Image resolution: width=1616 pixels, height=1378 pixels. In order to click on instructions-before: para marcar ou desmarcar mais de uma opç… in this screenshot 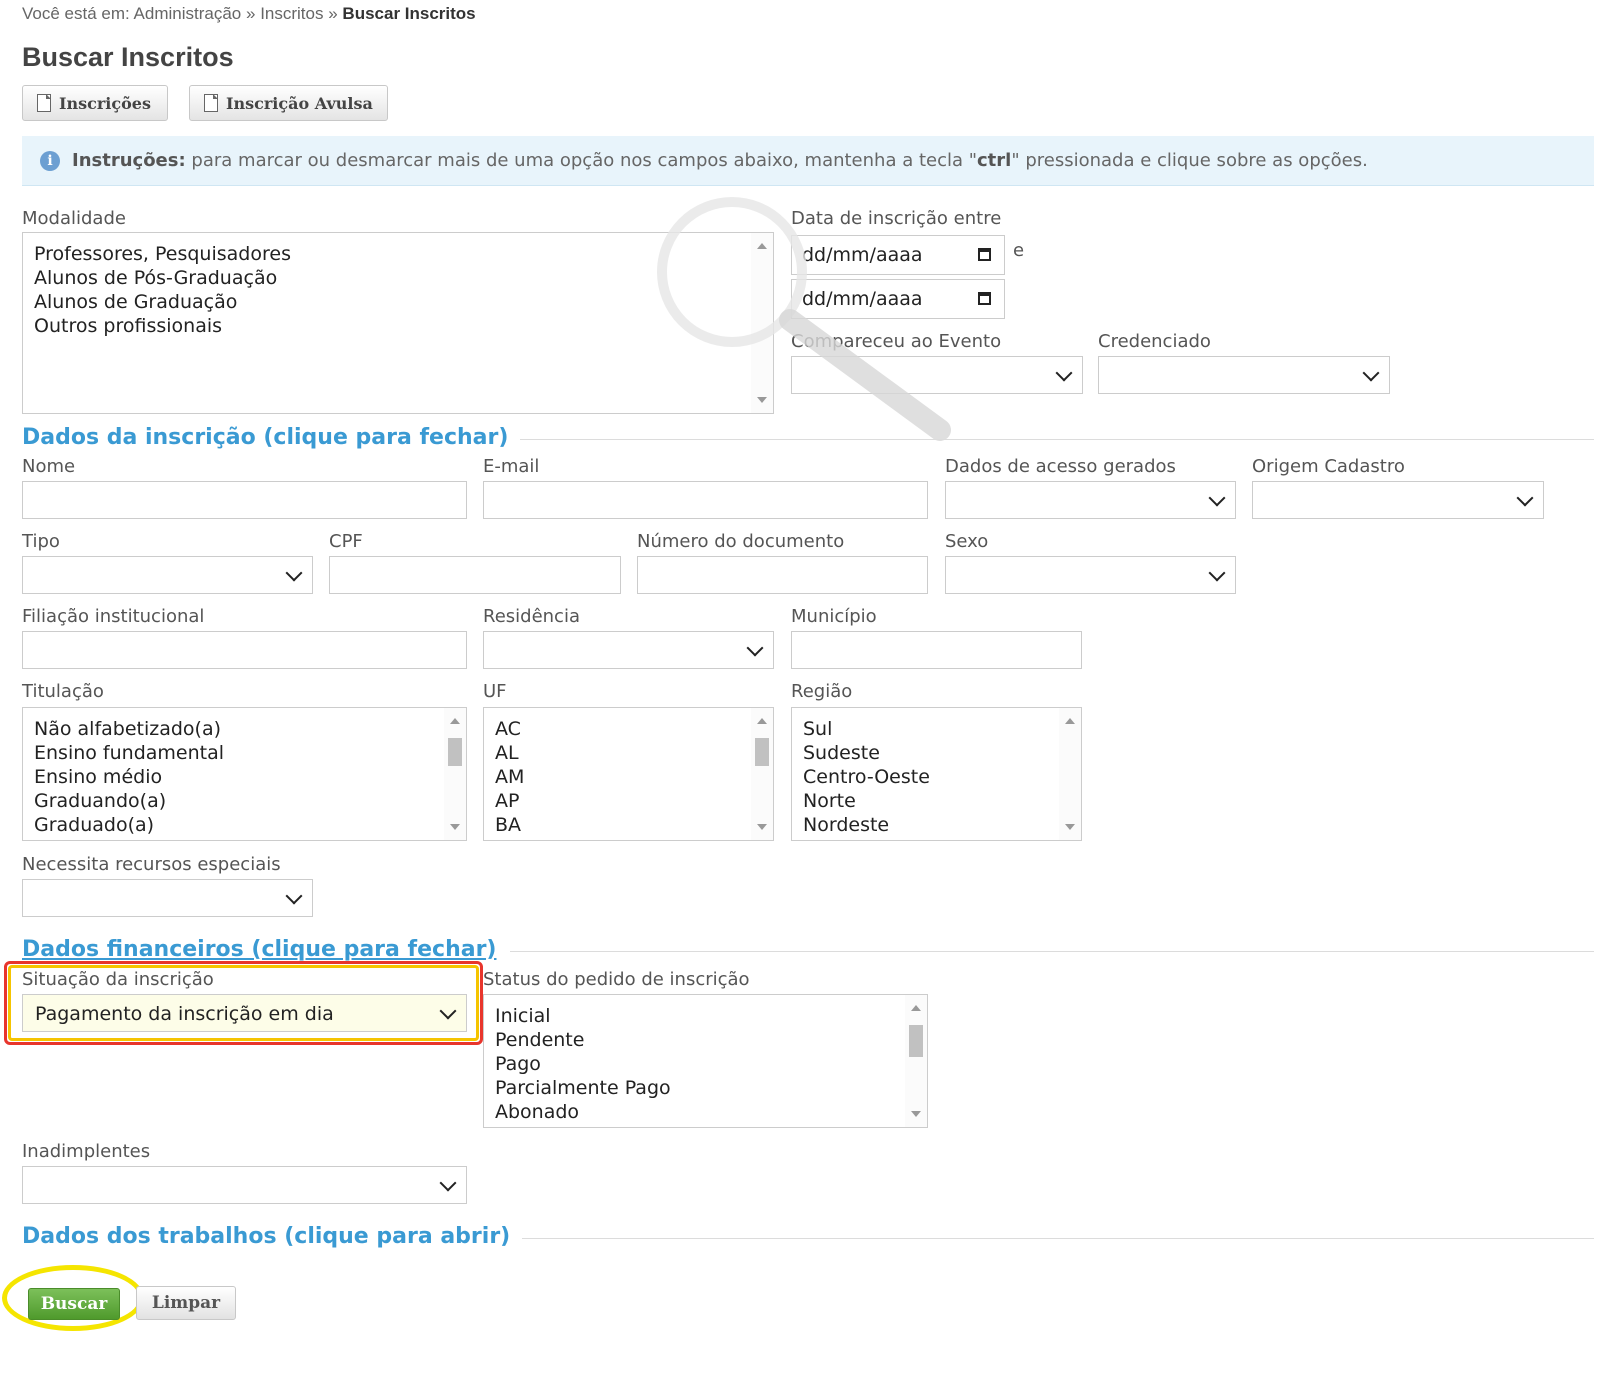, I will do `click(584, 160)`.